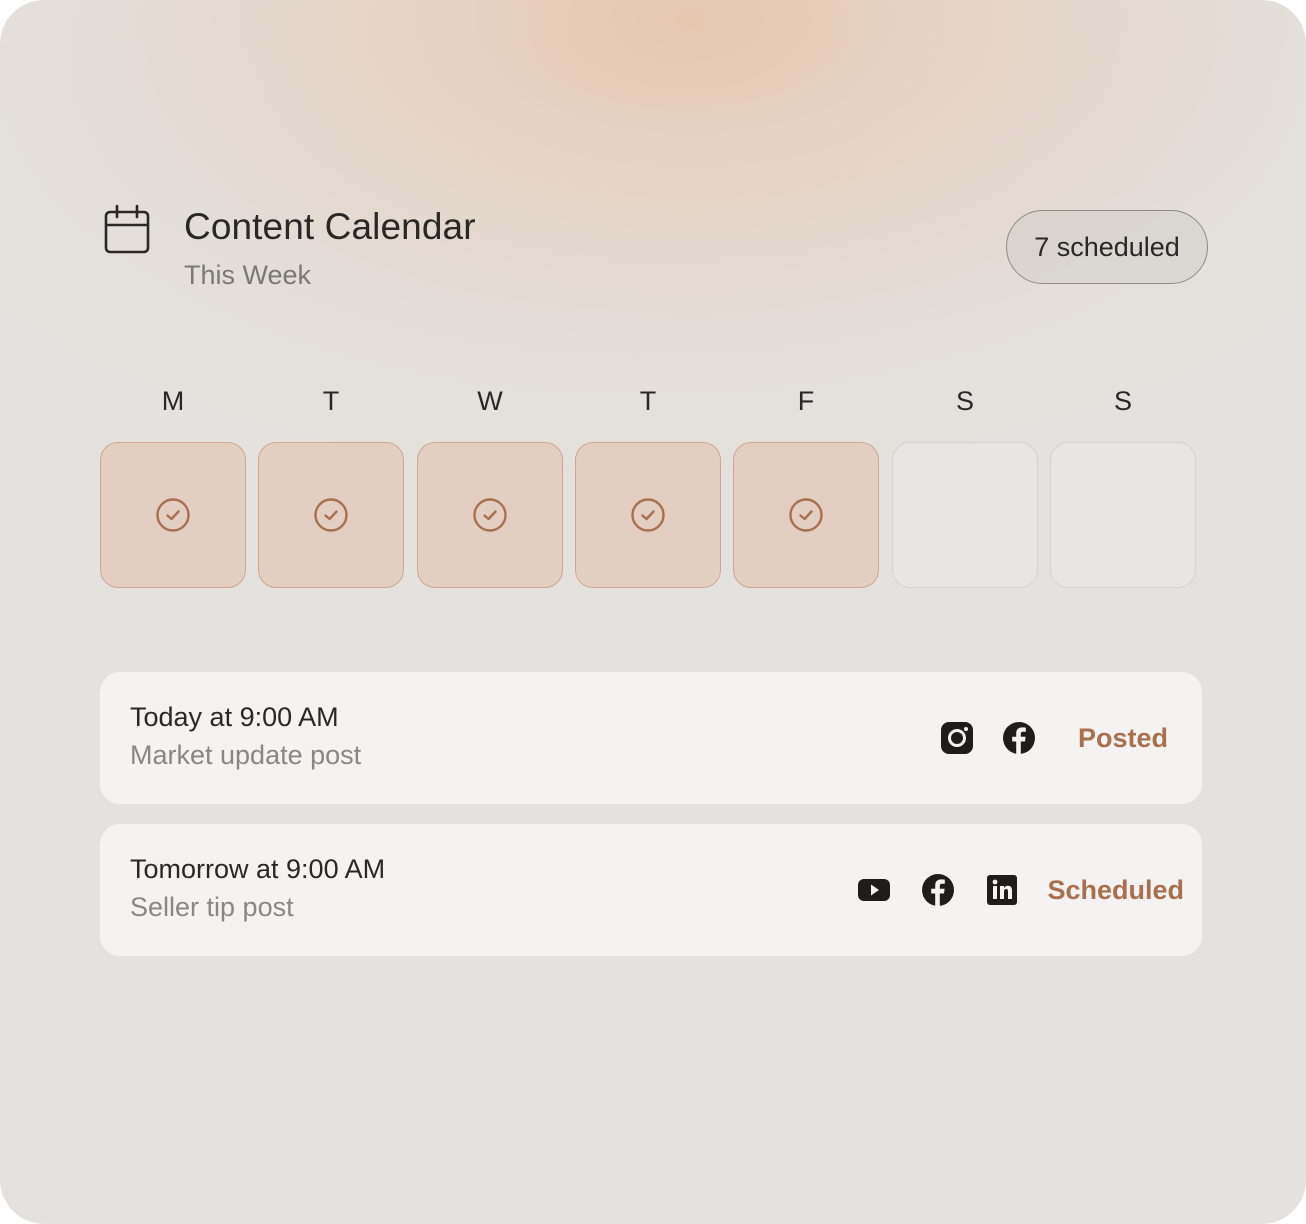 Image resolution: width=1306 pixels, height=1224 pixels. Describe the element at coordinates (1002, 890) in the screenshot. I see `linkedin-icon` at that location.